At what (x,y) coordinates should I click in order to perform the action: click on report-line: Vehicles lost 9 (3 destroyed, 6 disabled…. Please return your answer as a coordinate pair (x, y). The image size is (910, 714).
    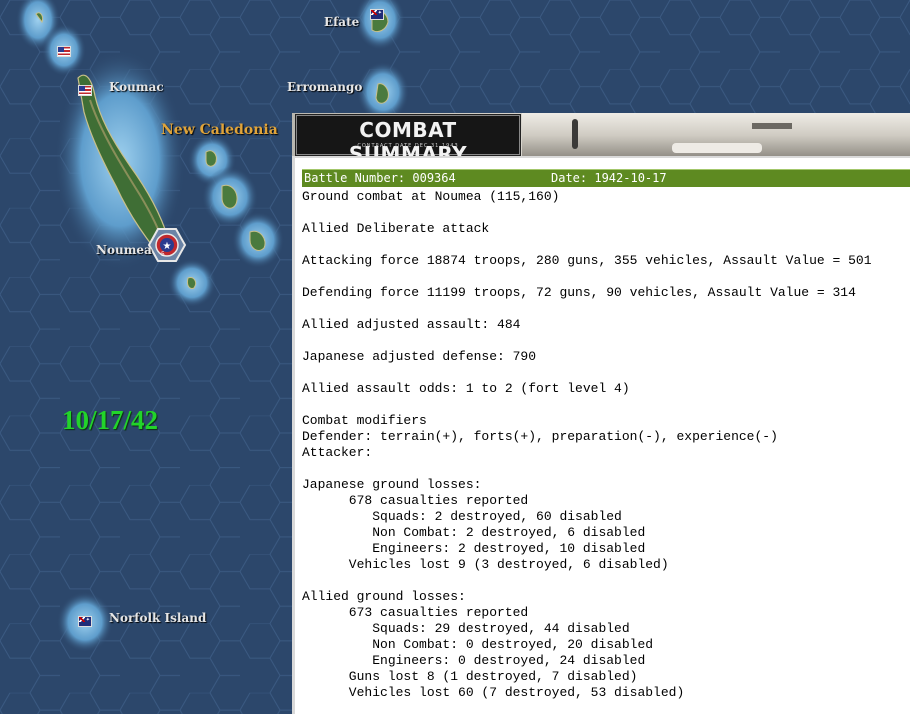
    Looking at the image, I should click on (485, 564).